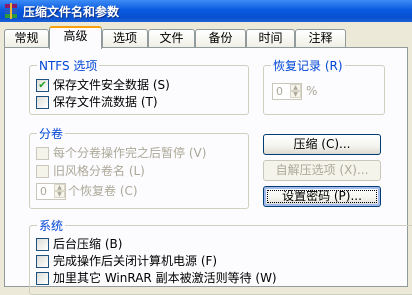 This screenshot has width=412, height=295. What do you see at coordinates (11, 11) in the screenshot?
I see `winrar-app-icon` at bounding box center [11, 11].